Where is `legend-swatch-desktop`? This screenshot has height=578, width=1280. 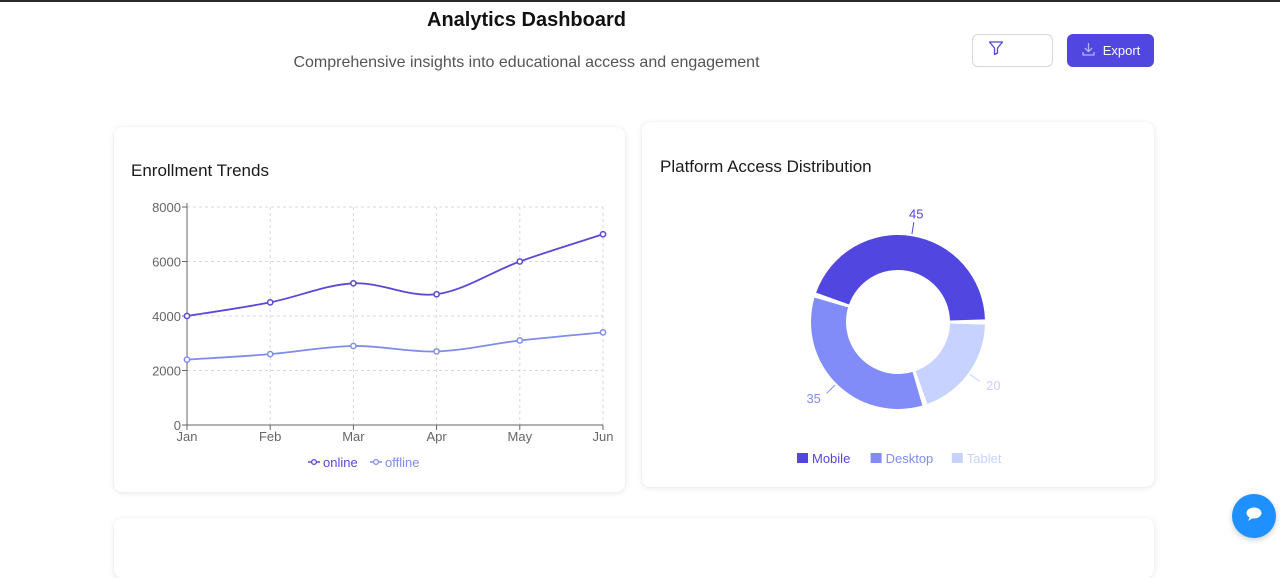
legend-swatch-desktop is located at coordinates (876, 458).